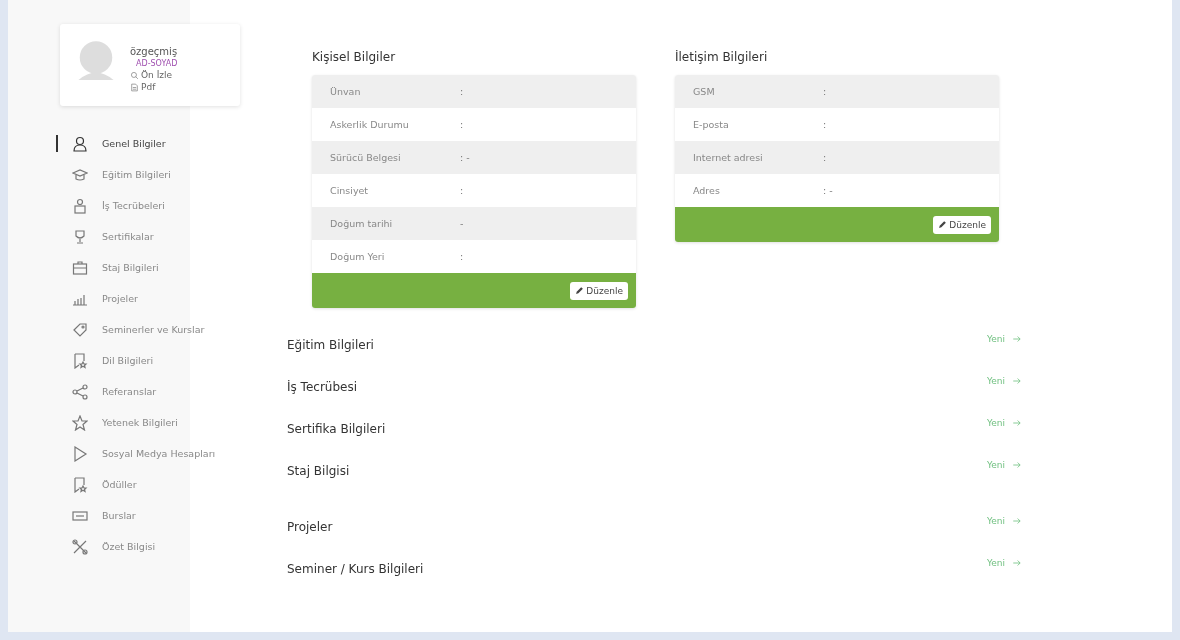 Image resolution: width=1180 pixels, height=640 pixels. Describe the element at coordinates (134, 87) in the screenshot. I see `document-icon` at that location.